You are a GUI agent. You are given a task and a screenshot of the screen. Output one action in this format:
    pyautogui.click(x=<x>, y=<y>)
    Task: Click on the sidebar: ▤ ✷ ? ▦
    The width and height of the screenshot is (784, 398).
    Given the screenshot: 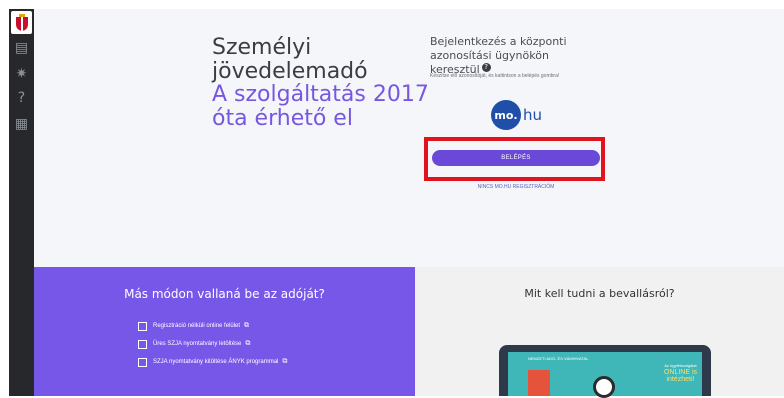 What is the action you would take?
    pyautogui.click(x=21, y=202)
    